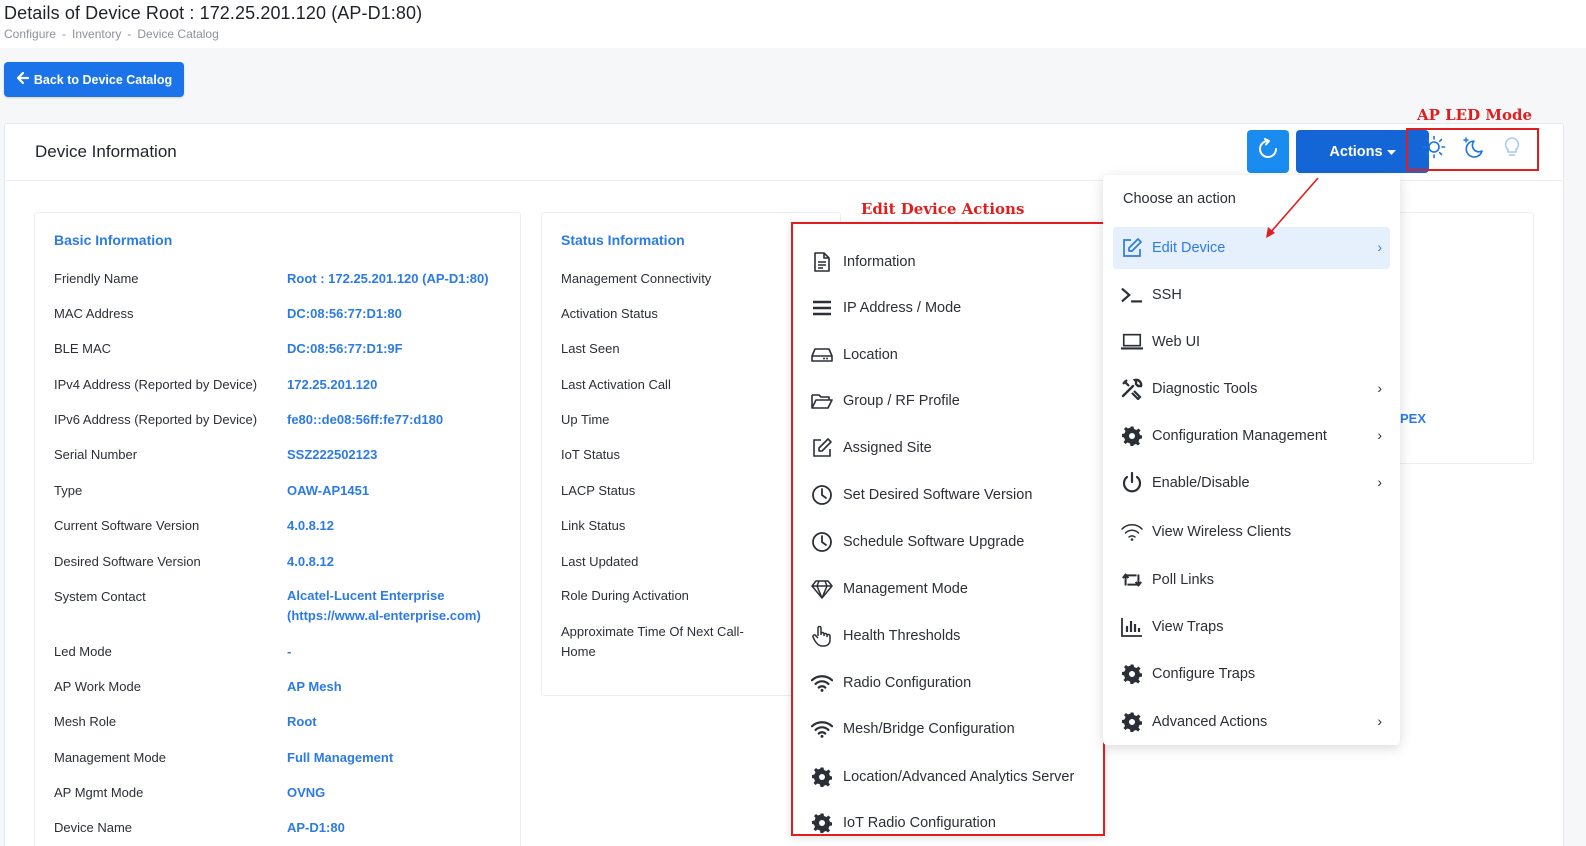 The image size is (1586, 846). Describe the element at coordinates (110, 757) in the screenshot. I see `field-label: Management Mode` at that location.